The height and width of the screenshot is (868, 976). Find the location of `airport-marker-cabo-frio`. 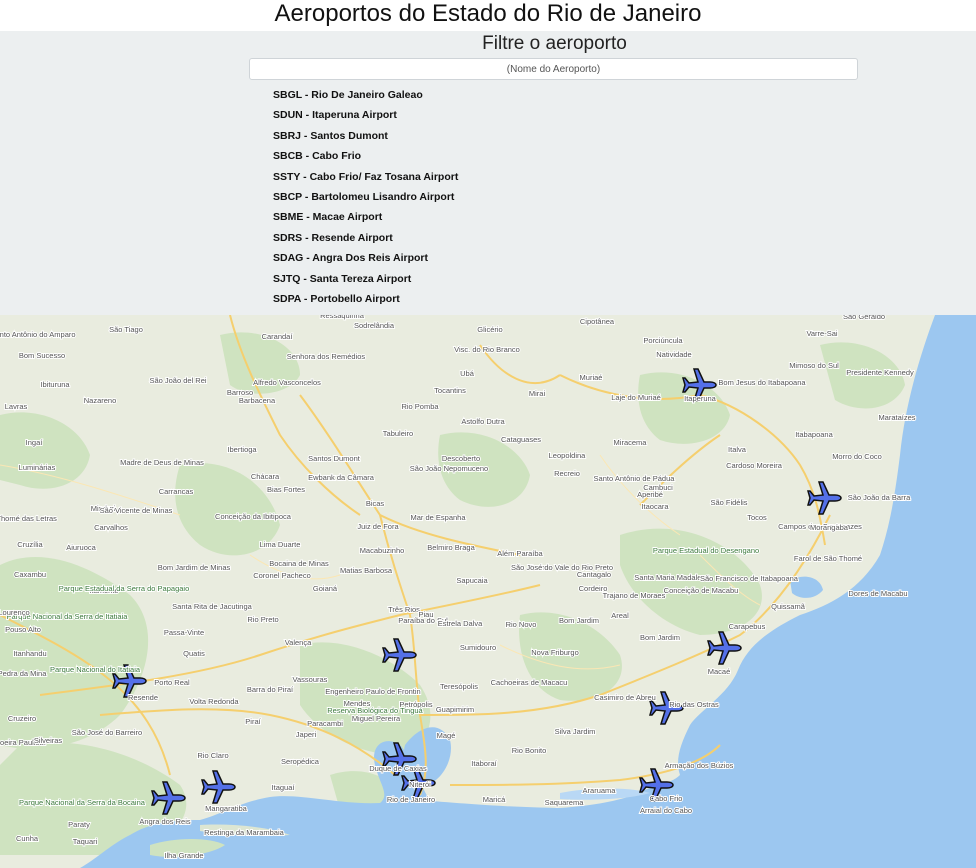

airport-marker-cabo-frio is located at coordinates (657, 785).